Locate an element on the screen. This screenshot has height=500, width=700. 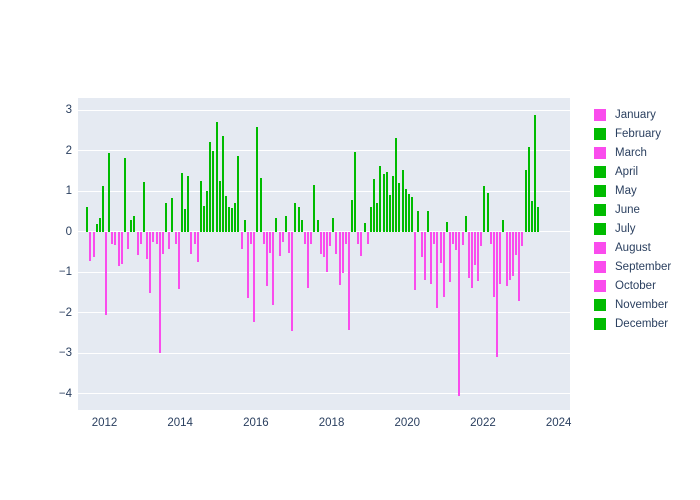
legend-item-label: June is located at coordinates (627, 209).